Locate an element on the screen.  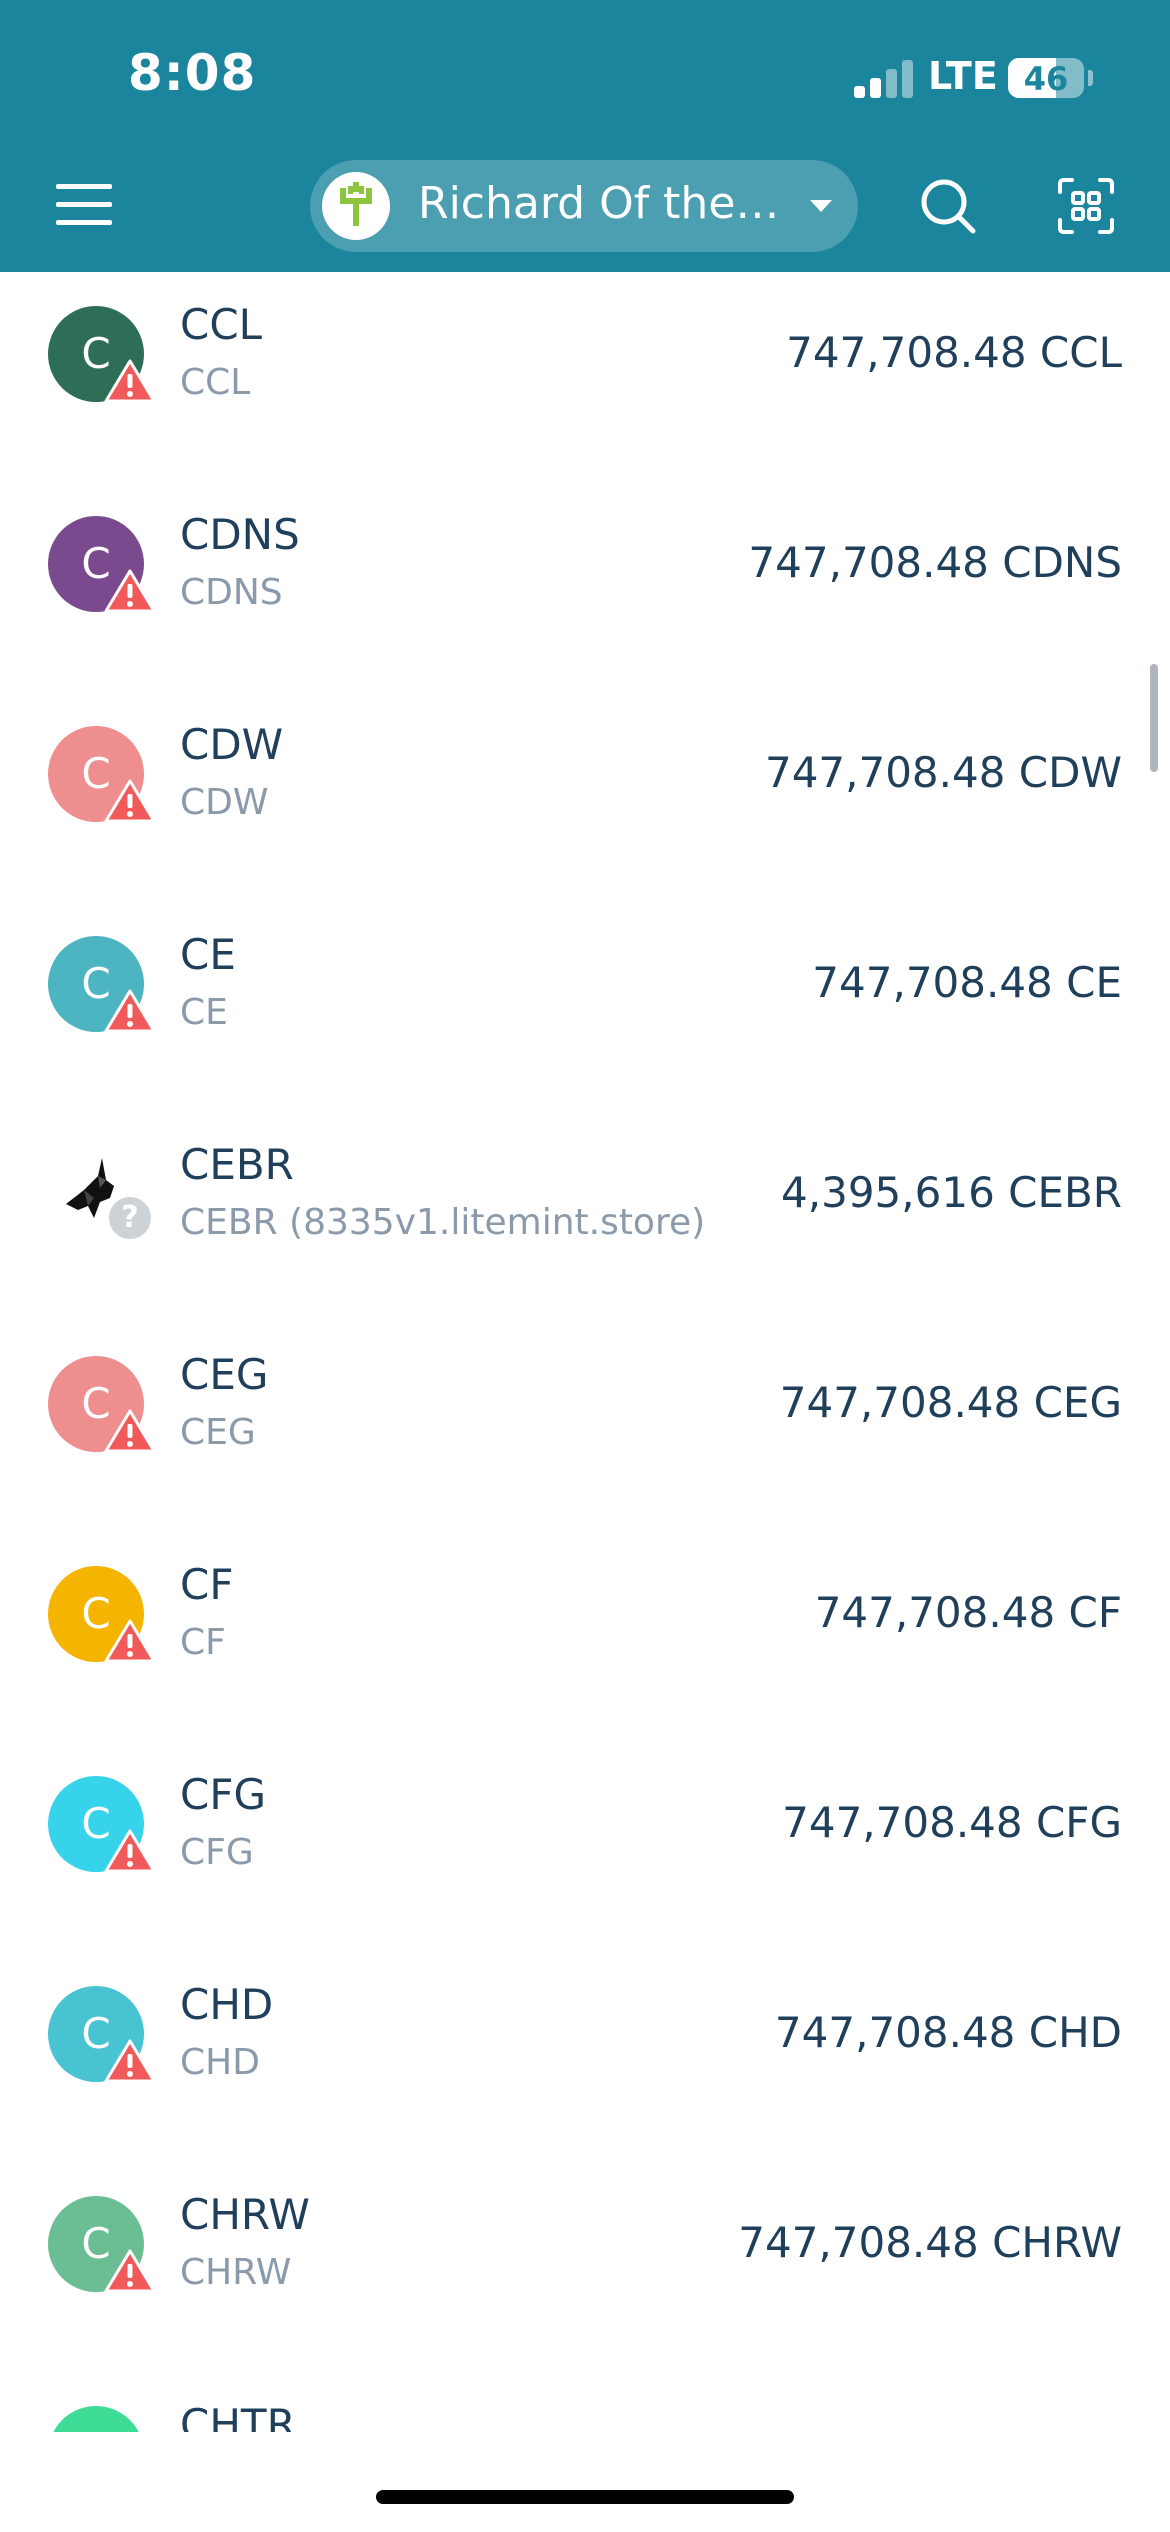
token-code: CEBR is located at coordinates (237, 1164).